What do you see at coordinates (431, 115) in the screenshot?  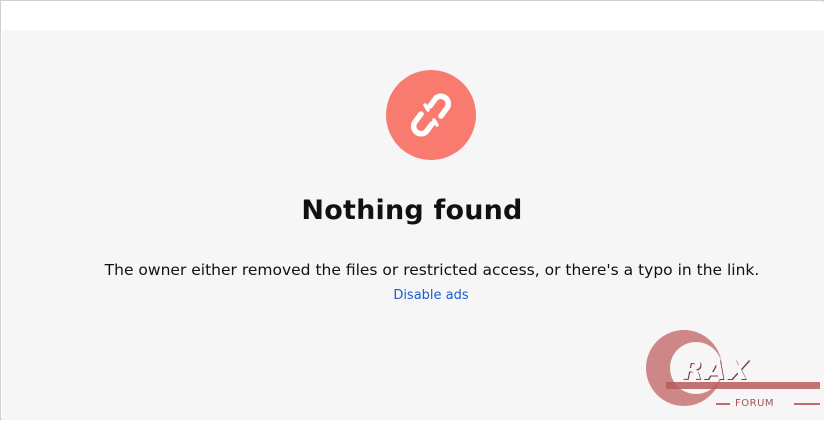 I see `broken-link-icon` at bounding box center [431, 115].